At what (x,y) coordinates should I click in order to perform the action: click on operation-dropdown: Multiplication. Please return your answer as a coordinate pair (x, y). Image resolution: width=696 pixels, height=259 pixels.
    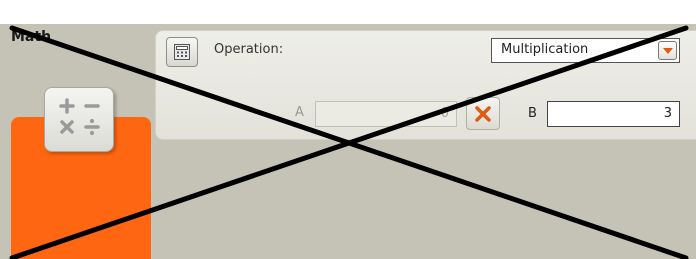
    Looking at the image, I should click on (585, 50).